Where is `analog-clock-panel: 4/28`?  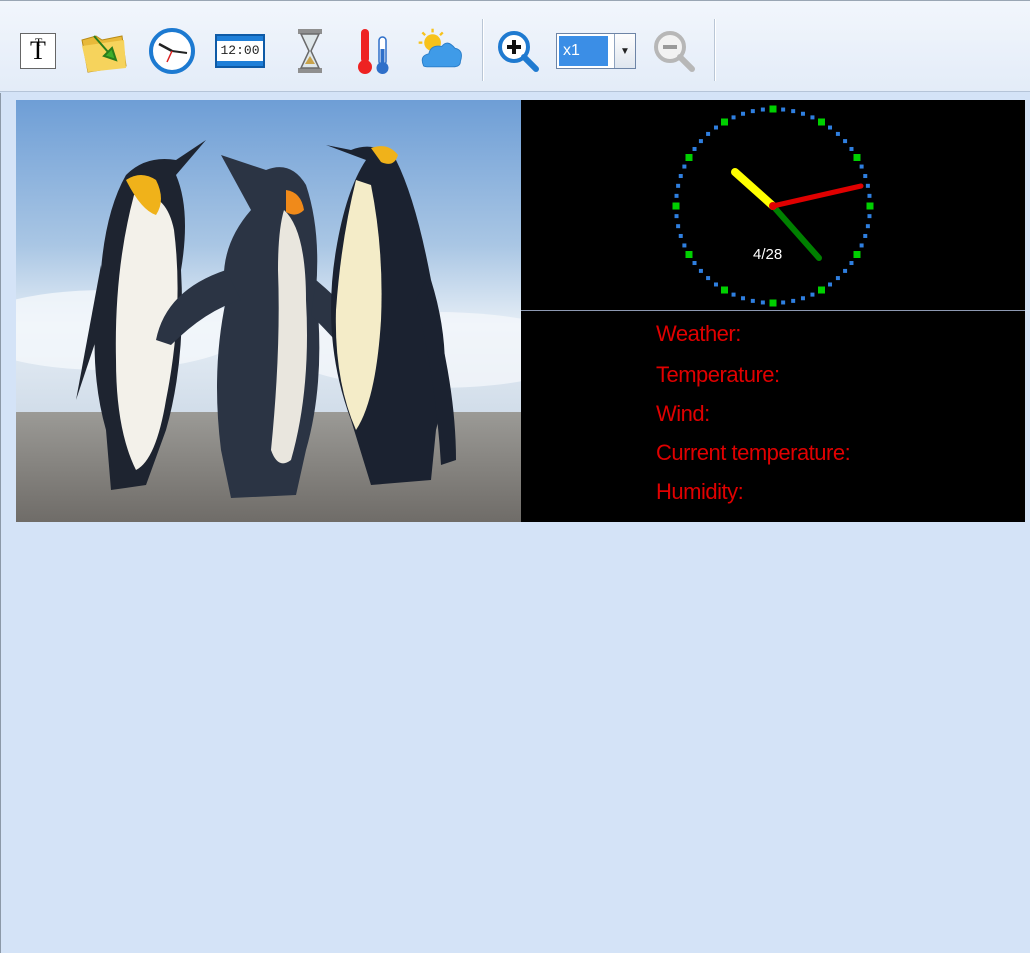 analog-clock-panel: 4/28 is located at coordinates (773, 205).